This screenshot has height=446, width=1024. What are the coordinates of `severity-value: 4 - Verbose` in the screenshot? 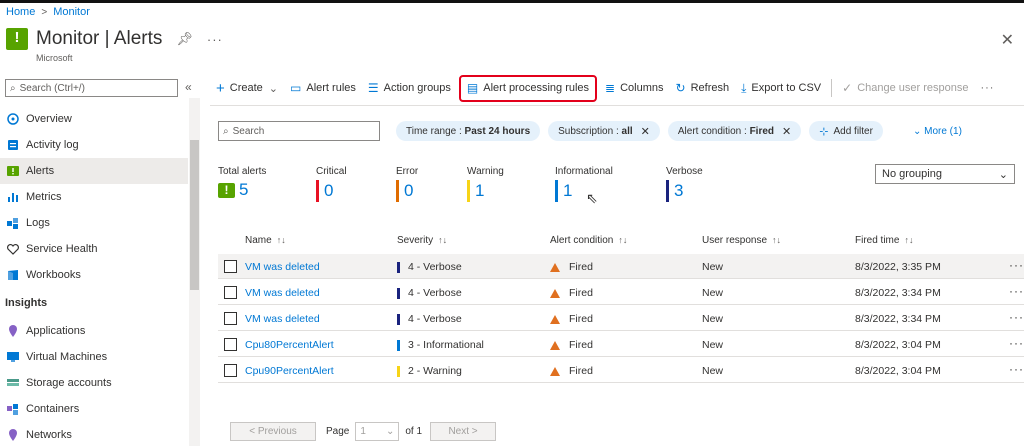 It's located at (435, 267).